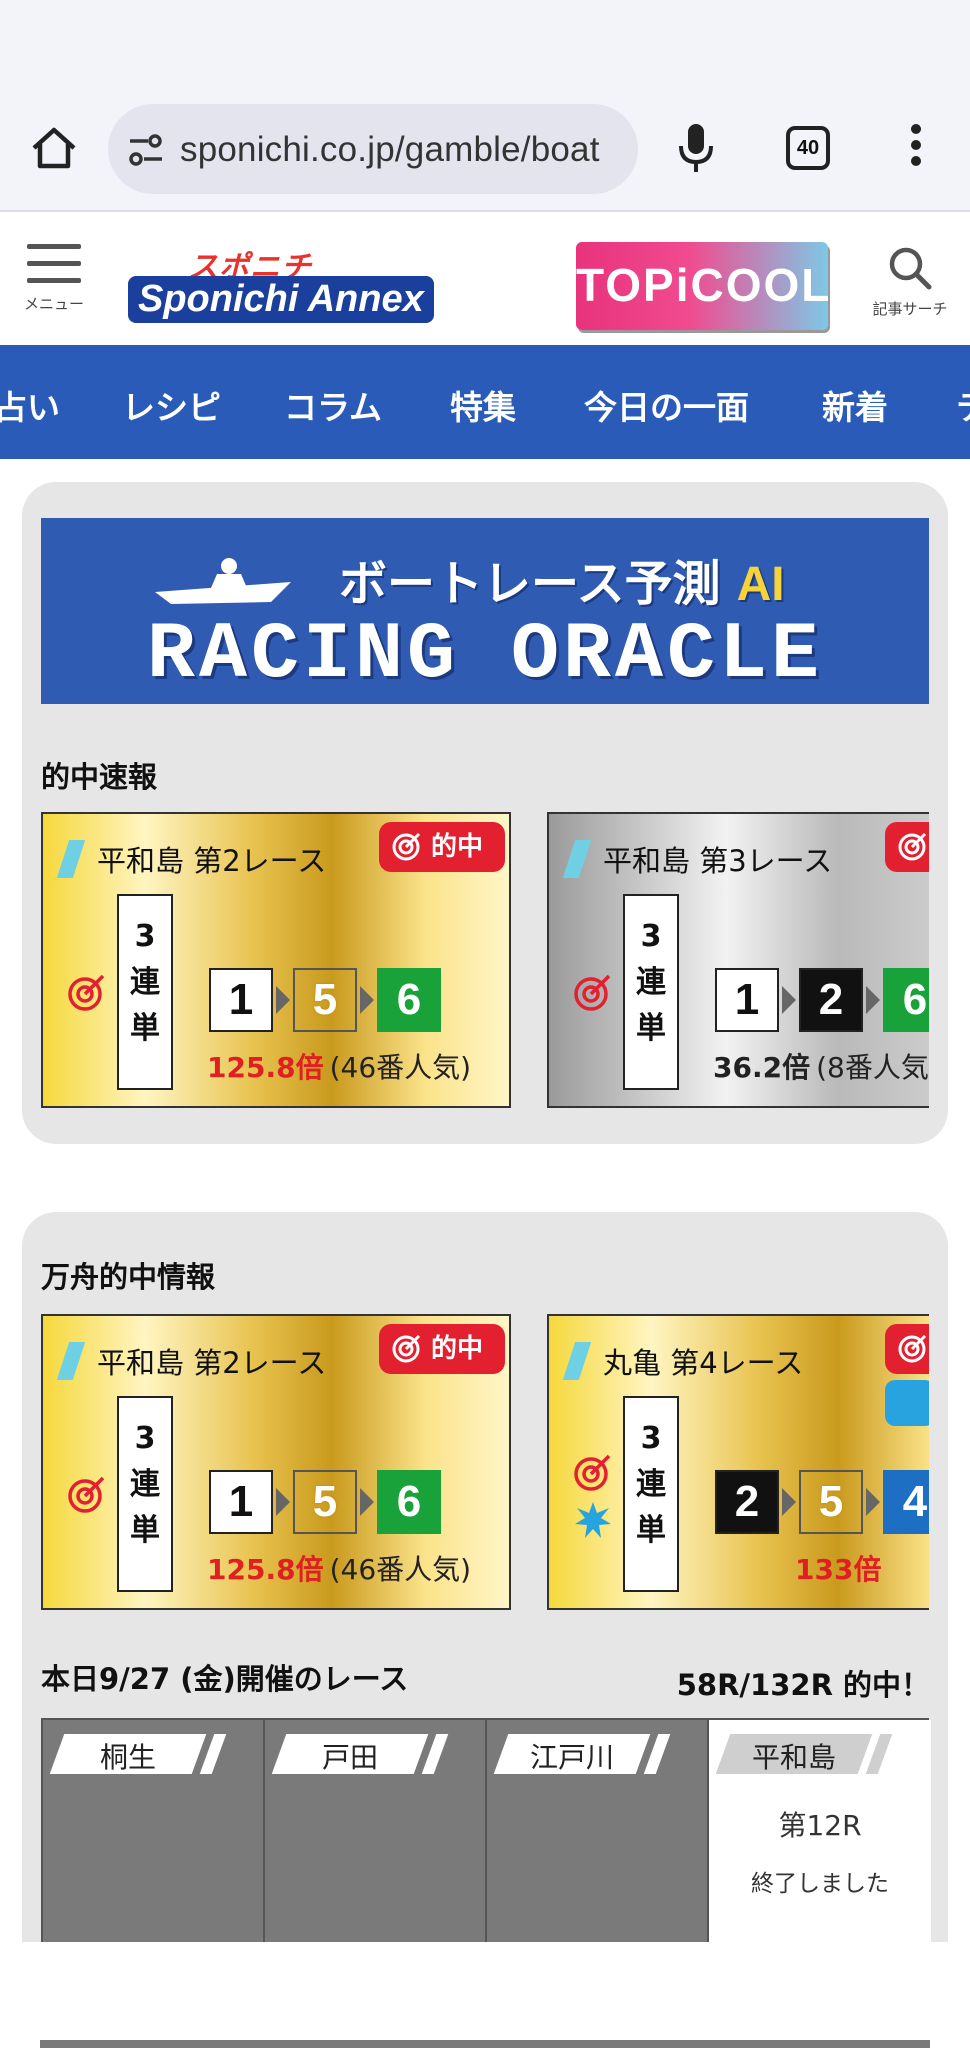  Describe the element at coordinates (171, 405) in the screenshot. I see `nav-item-recipe: レシピ` at that location.